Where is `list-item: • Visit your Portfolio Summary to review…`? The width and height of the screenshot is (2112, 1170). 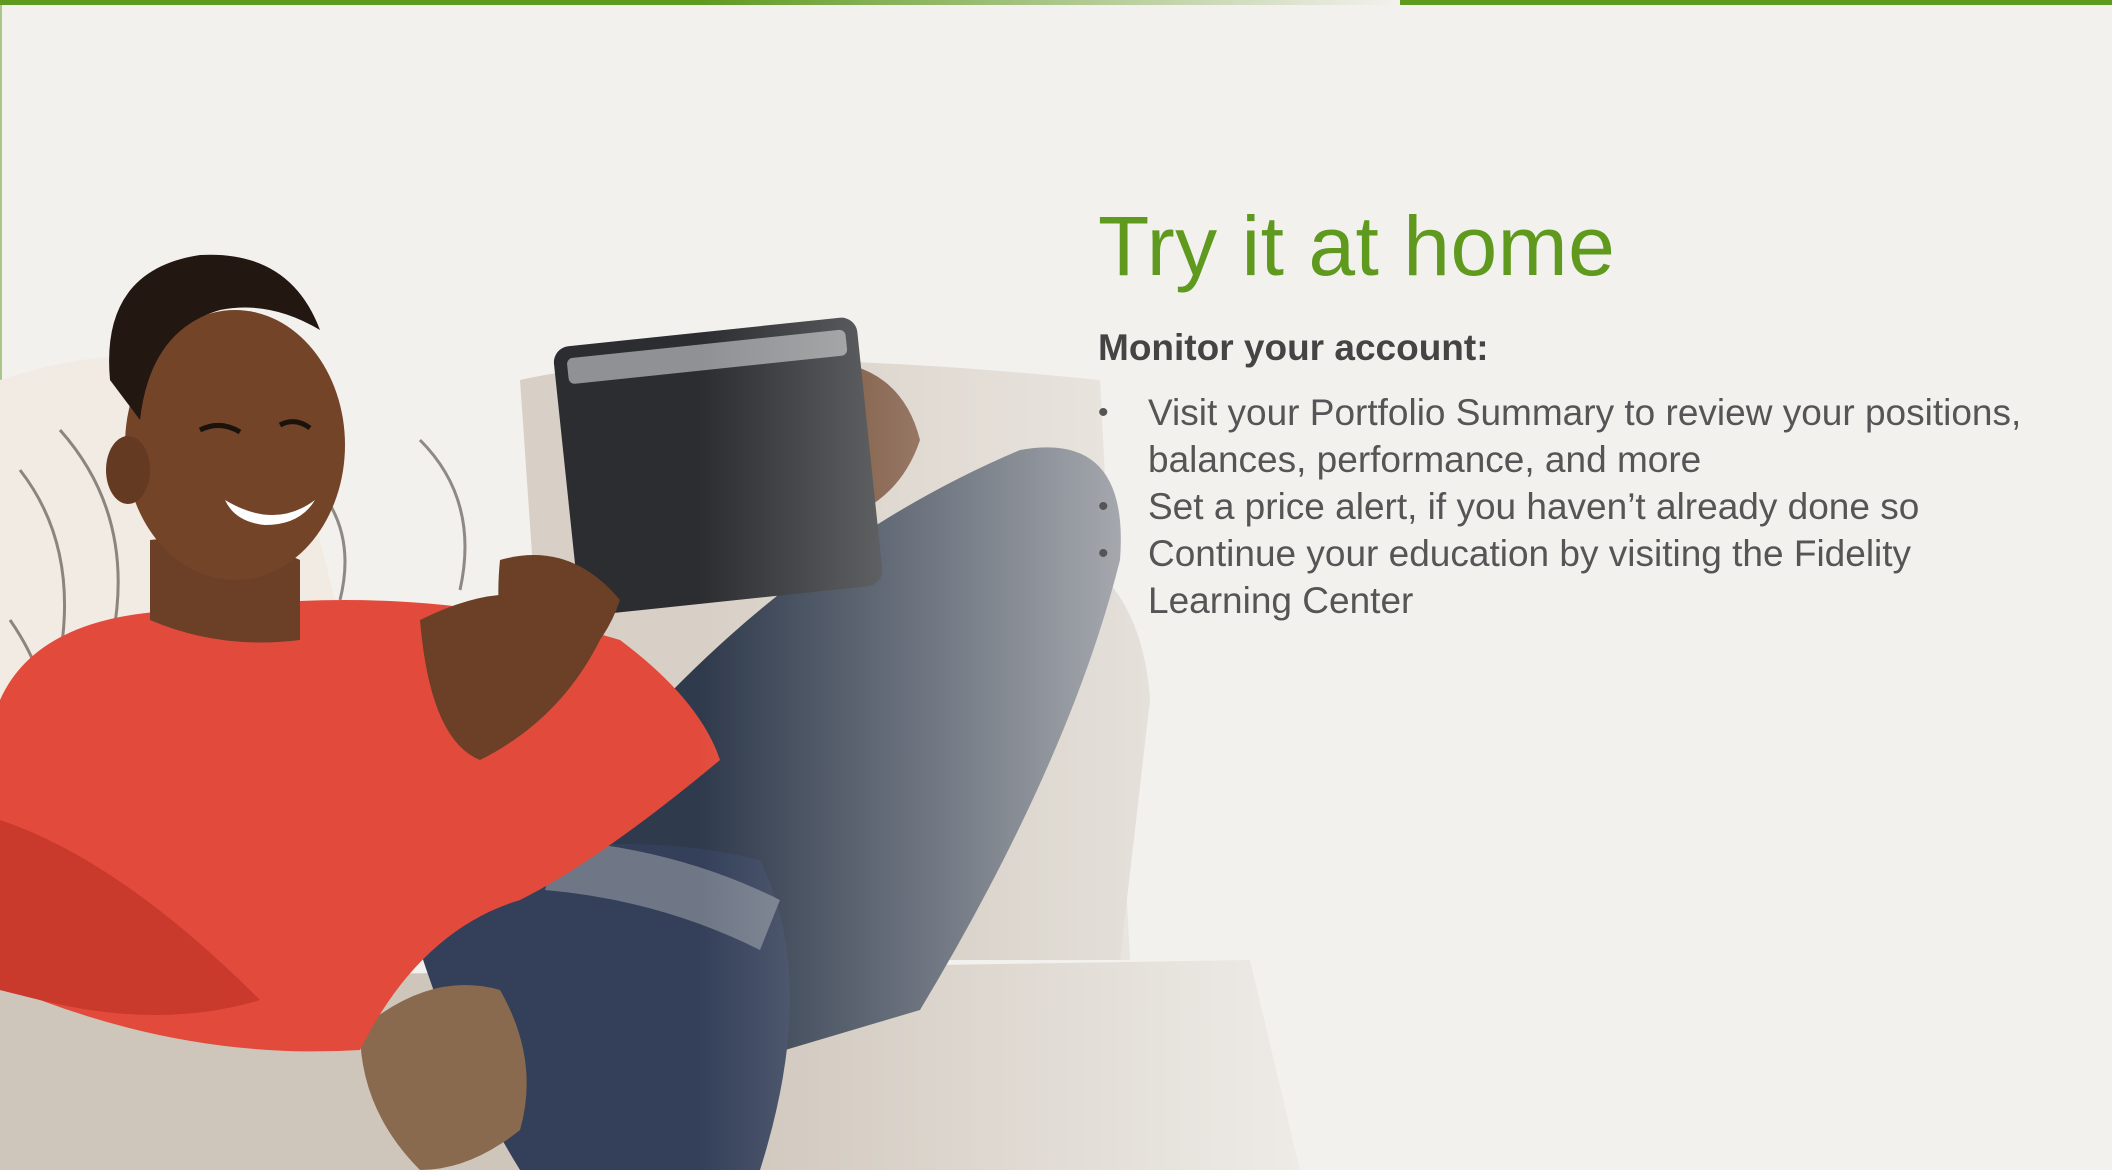
list-item: • Visit your Portfolio Summary to review… is located at coordinates (1578, 436).